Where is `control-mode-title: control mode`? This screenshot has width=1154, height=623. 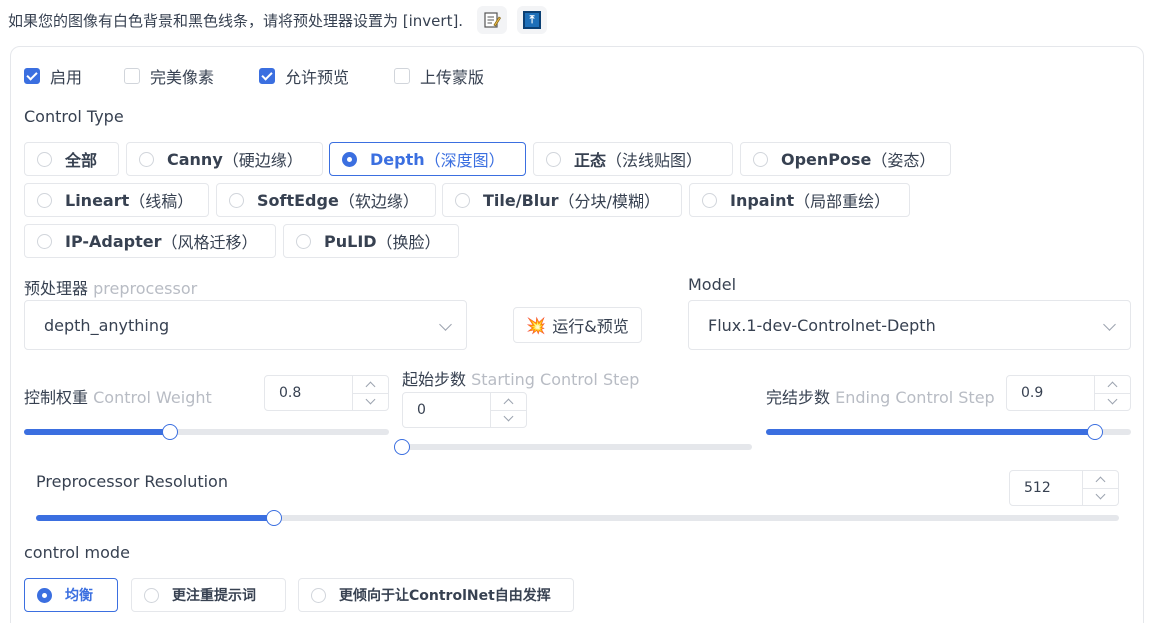
control-mode-title: control mode is located at coordinates (77, 552).